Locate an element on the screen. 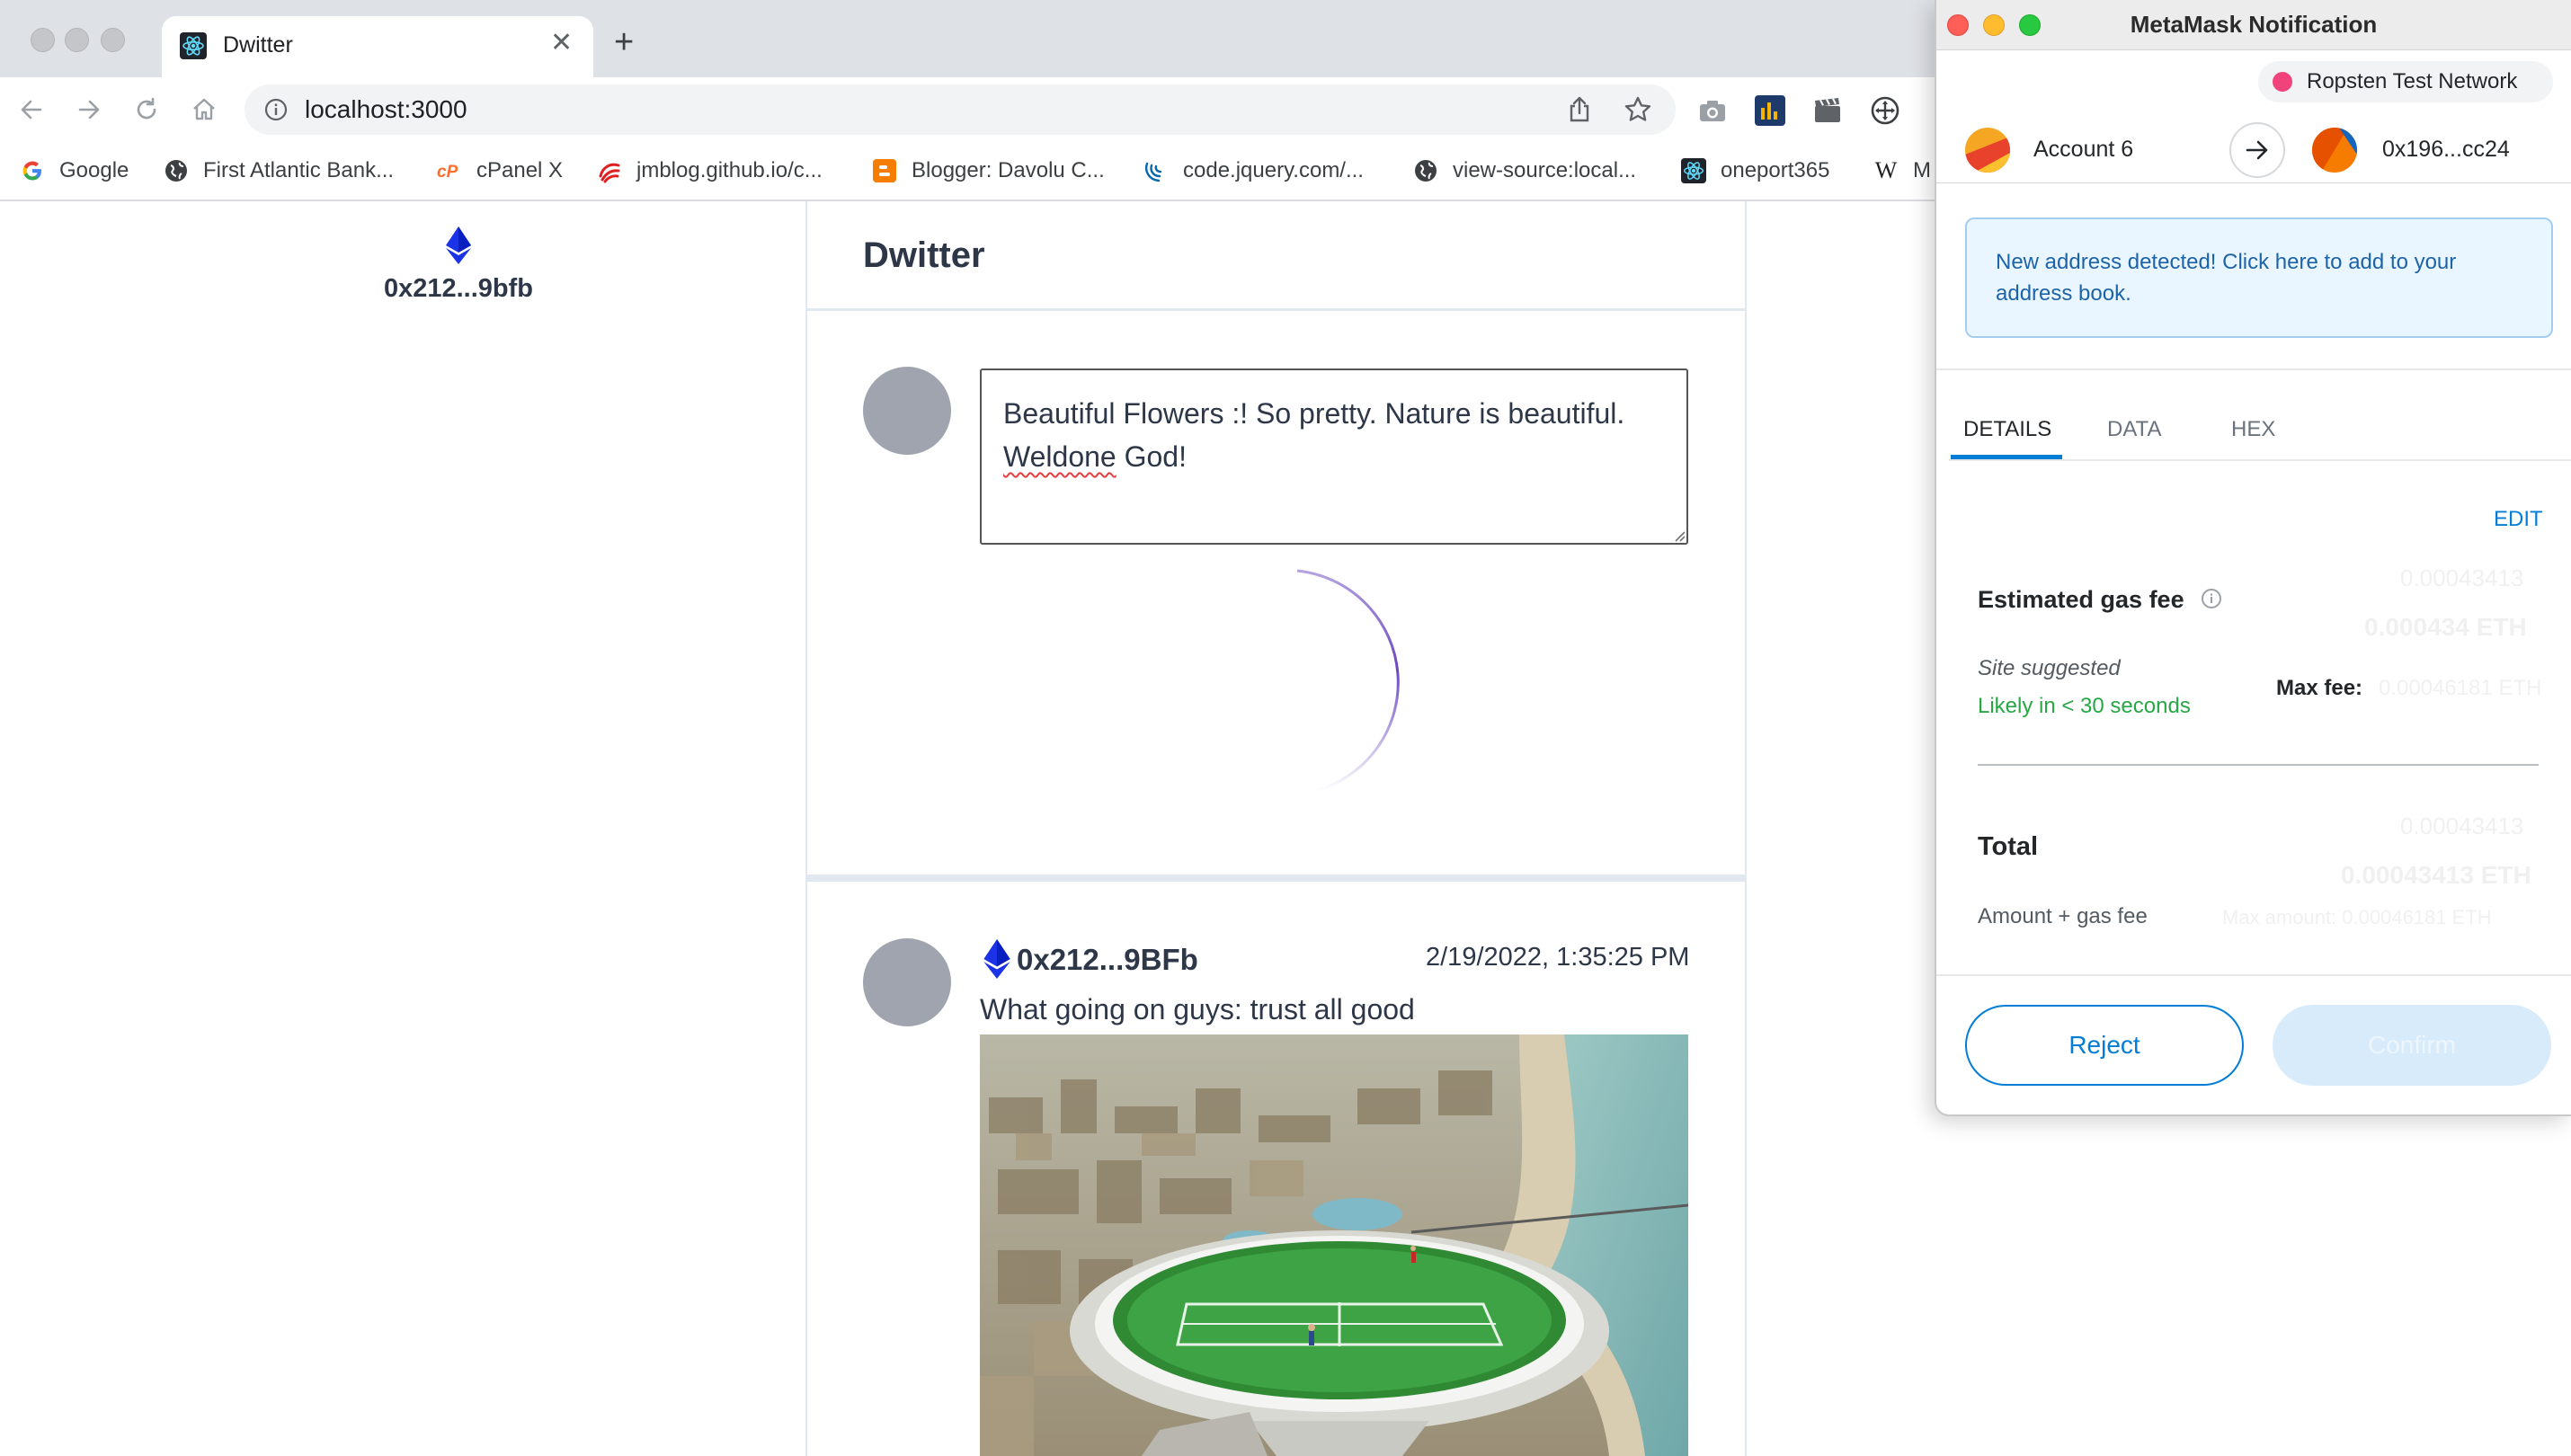 The height and width of the screenshot is (1456, 2571). new-tab-button: + is located at coordinates (624, 42).